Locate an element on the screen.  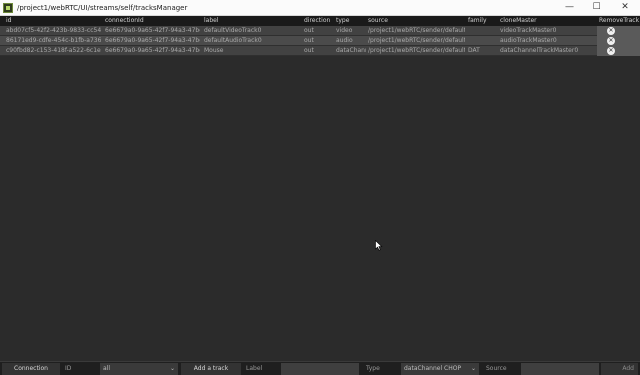
label-input is located at coordinates (320, 369).